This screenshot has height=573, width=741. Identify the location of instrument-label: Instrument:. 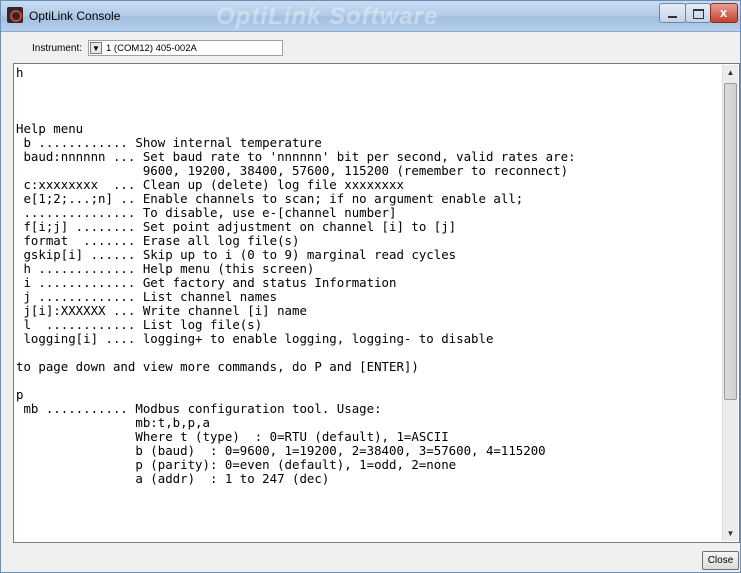
(57, 48).